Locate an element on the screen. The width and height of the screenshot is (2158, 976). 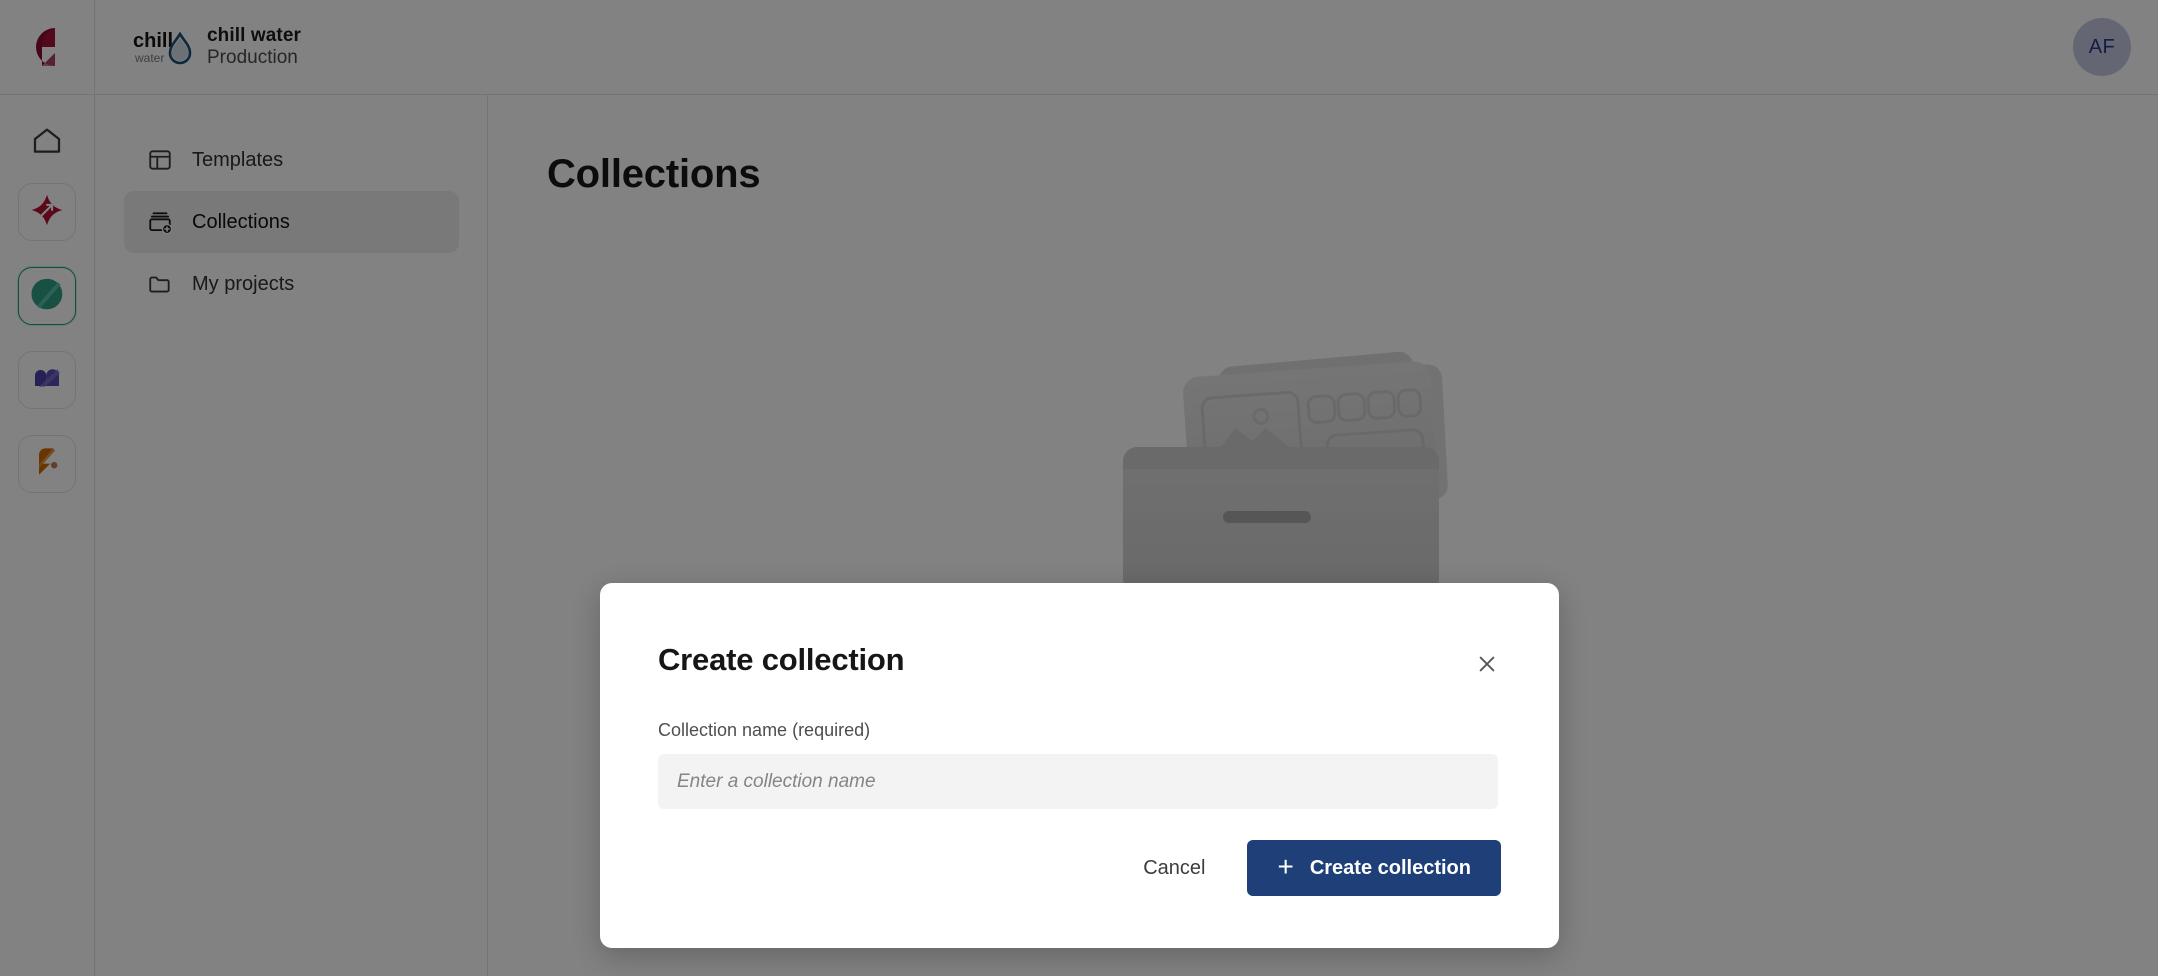
close-icon is located at coordinates (1487, 664).